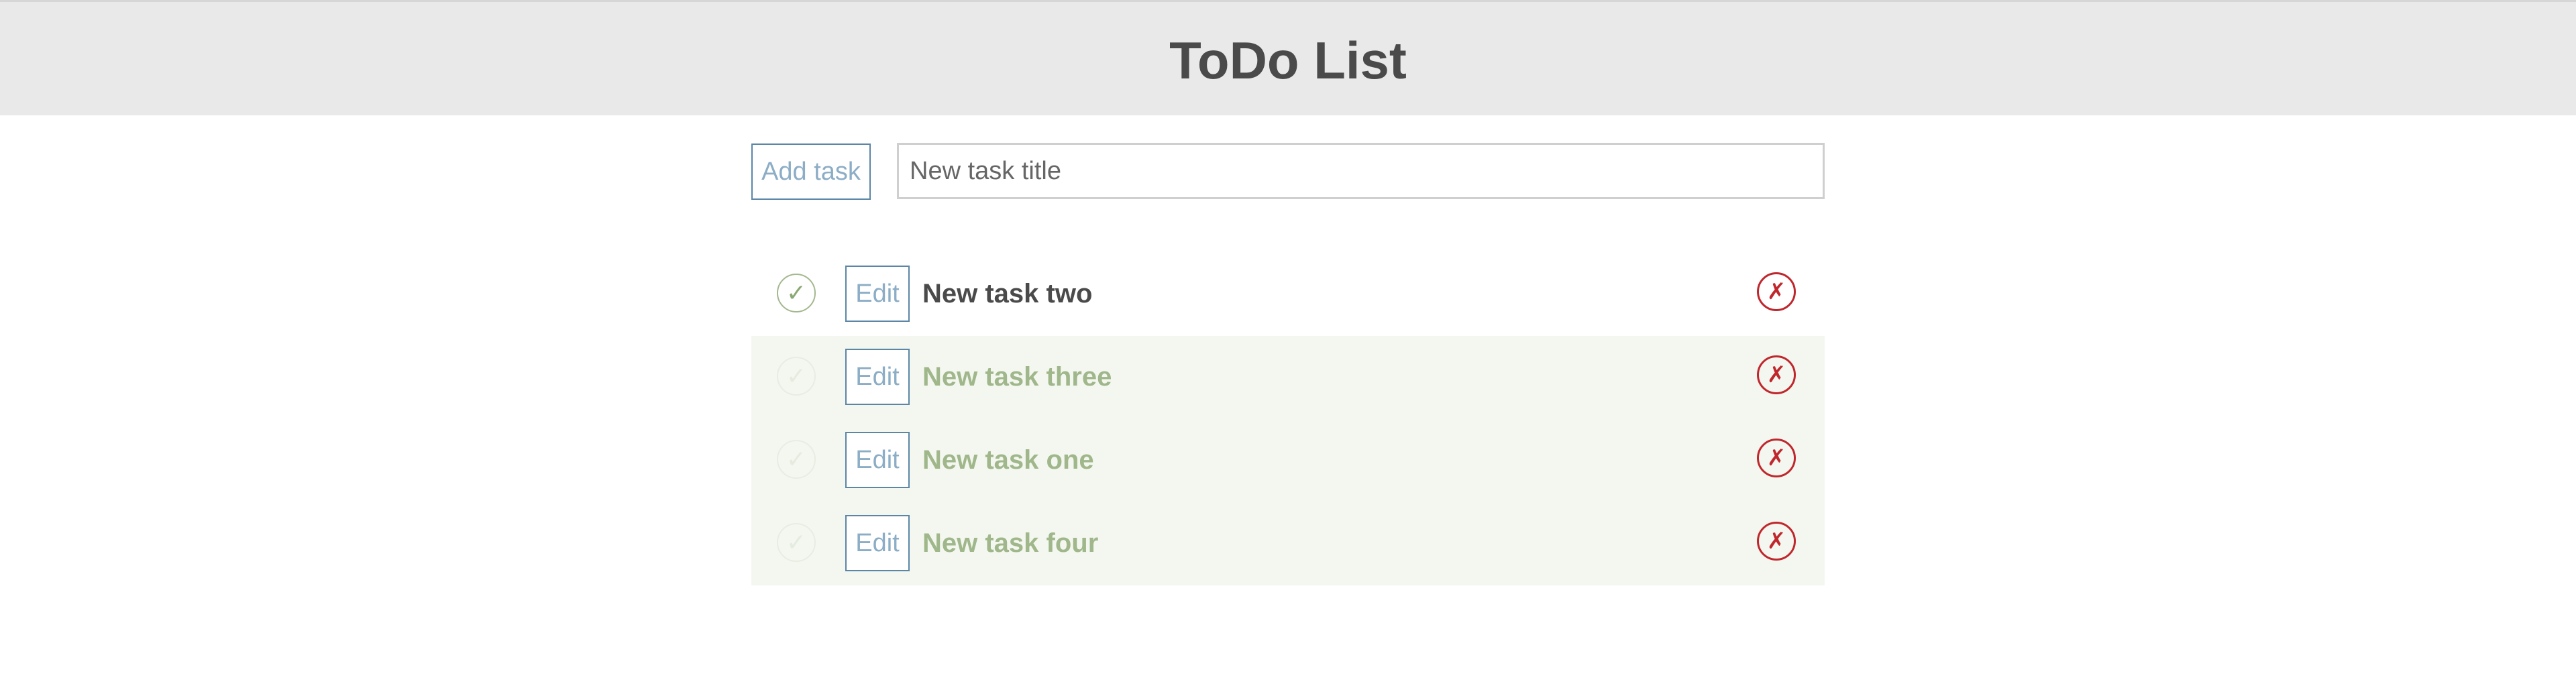 The width and height of the screenshot is (2576, 692). What do you see at coordinates (1008, 460) in the screenshot?
I see `task-title: New task one` at bounding box center [1008, 460].